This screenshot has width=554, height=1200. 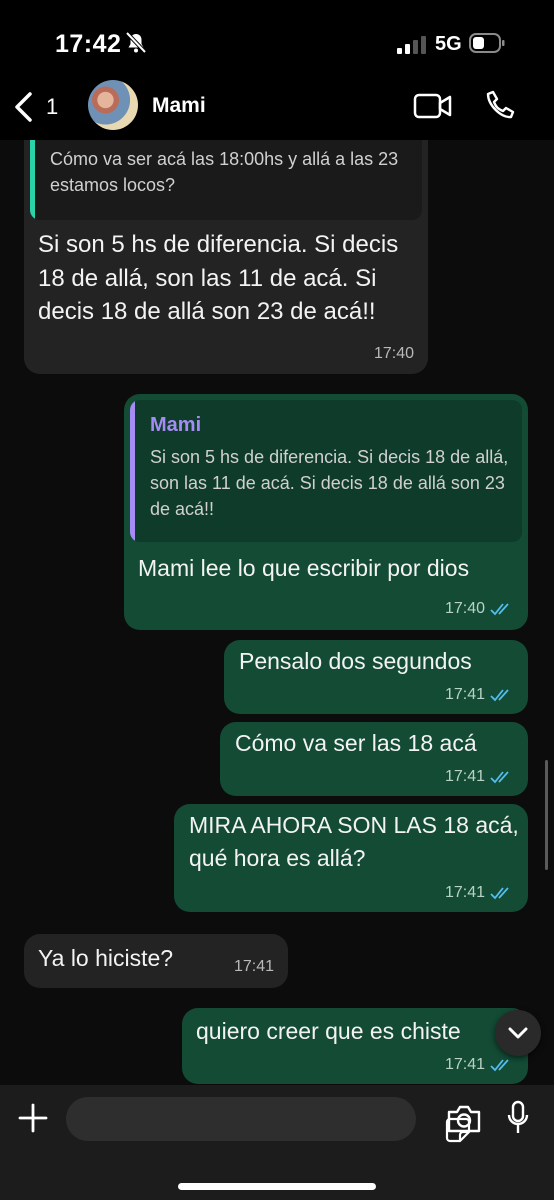 What do you see at coordinates (304, 568) in the screenshot?
I see `message-text: Mami lee lo que escribir por dios` at bounding box center [304, 568].